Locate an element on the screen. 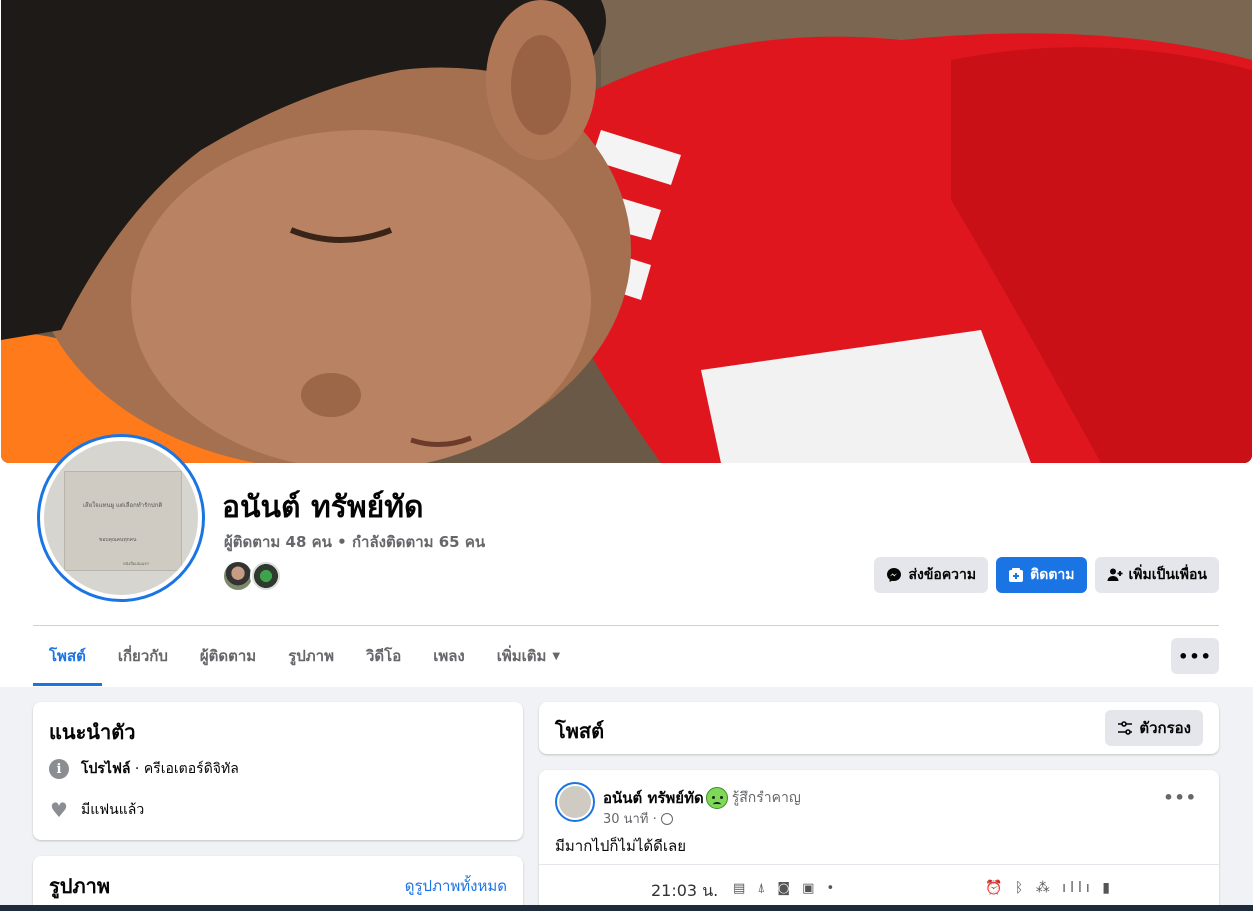 The image size is (1253, 911). tab-videos-label: วิดีโอ is located at coordinates (383, 656).